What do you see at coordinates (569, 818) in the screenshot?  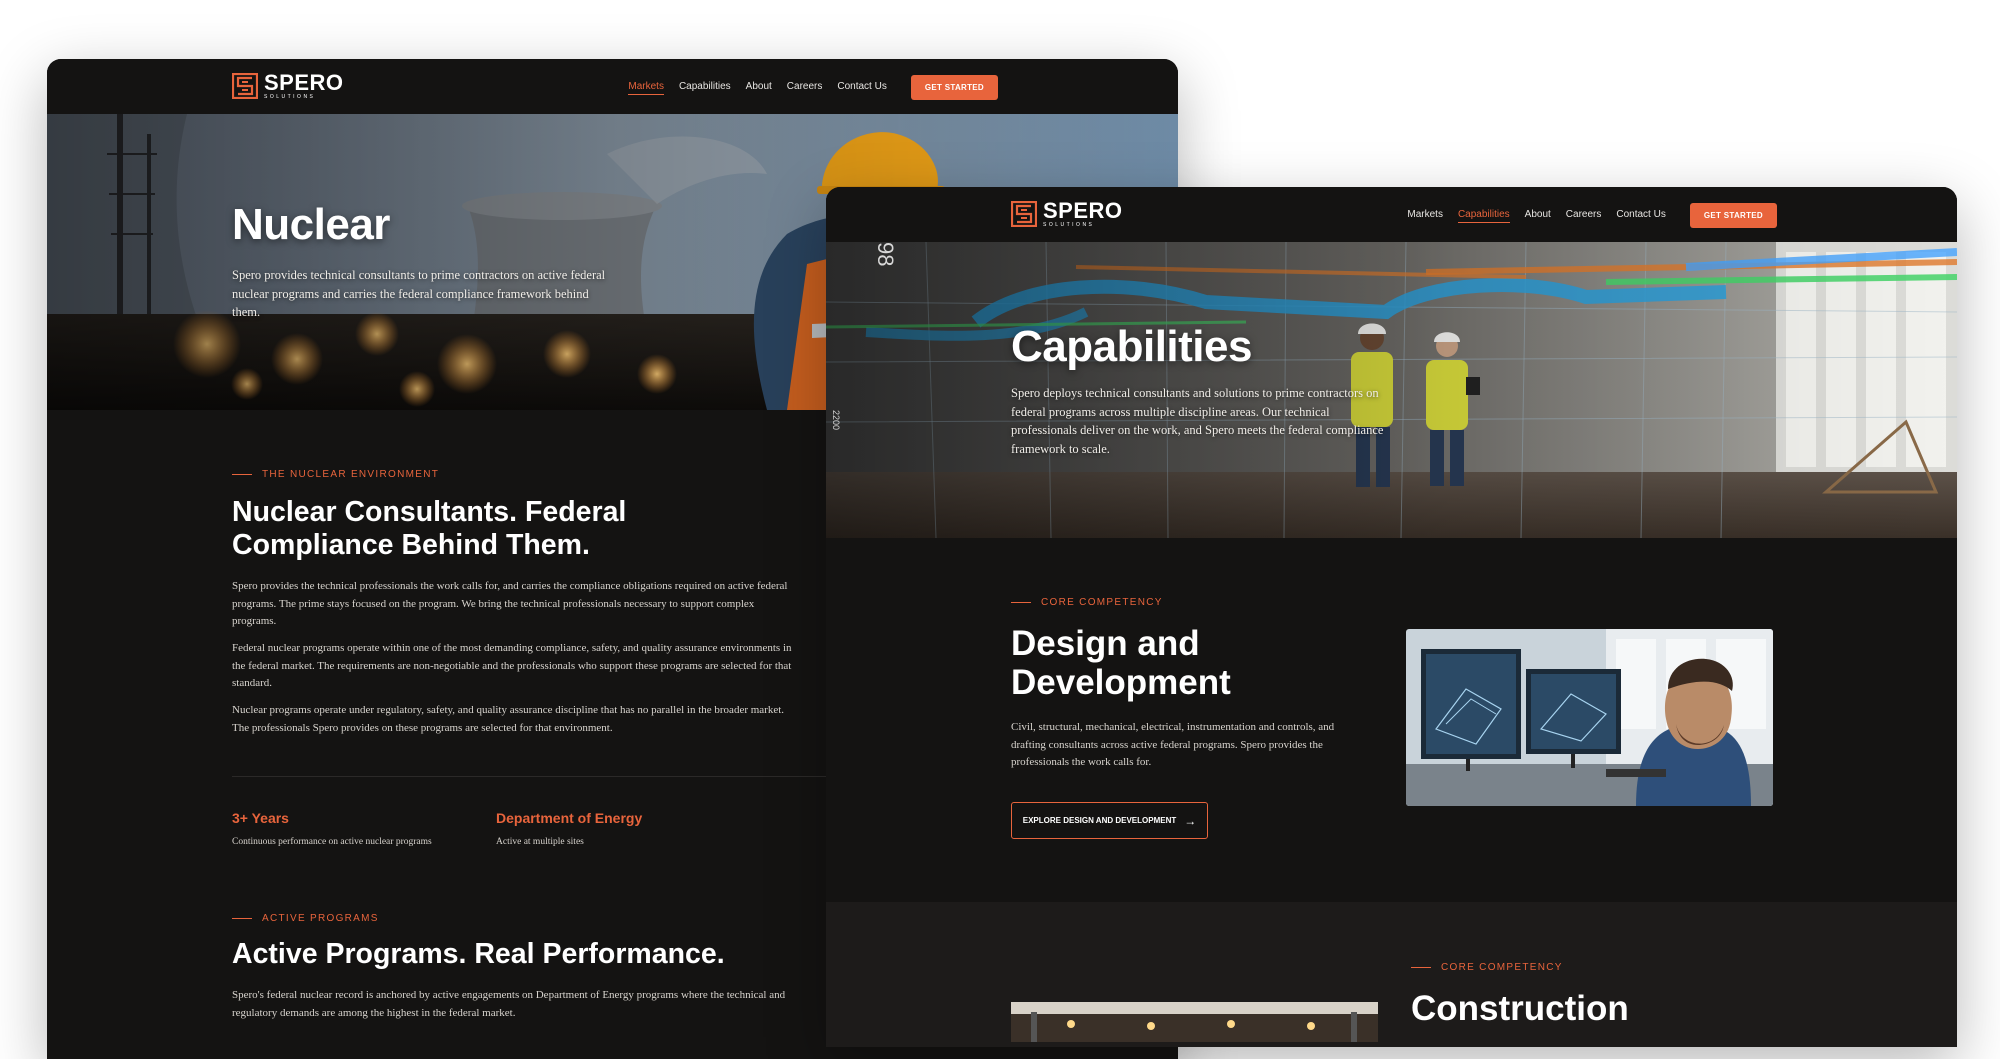 I see `stat-doe-title: Department of Energy` at bounding box center [569, 818].